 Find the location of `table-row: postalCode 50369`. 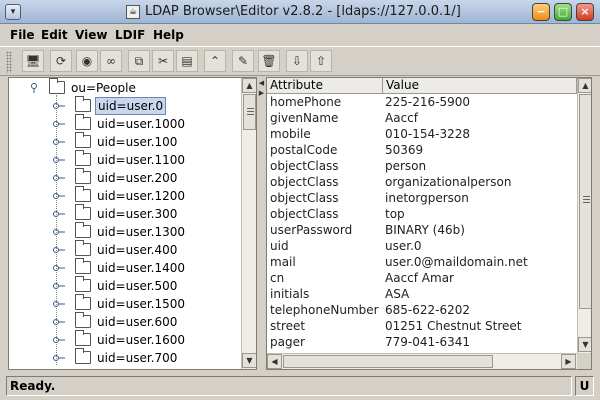

table-row: postalCode 50369 is located at coordinates (422, 150).